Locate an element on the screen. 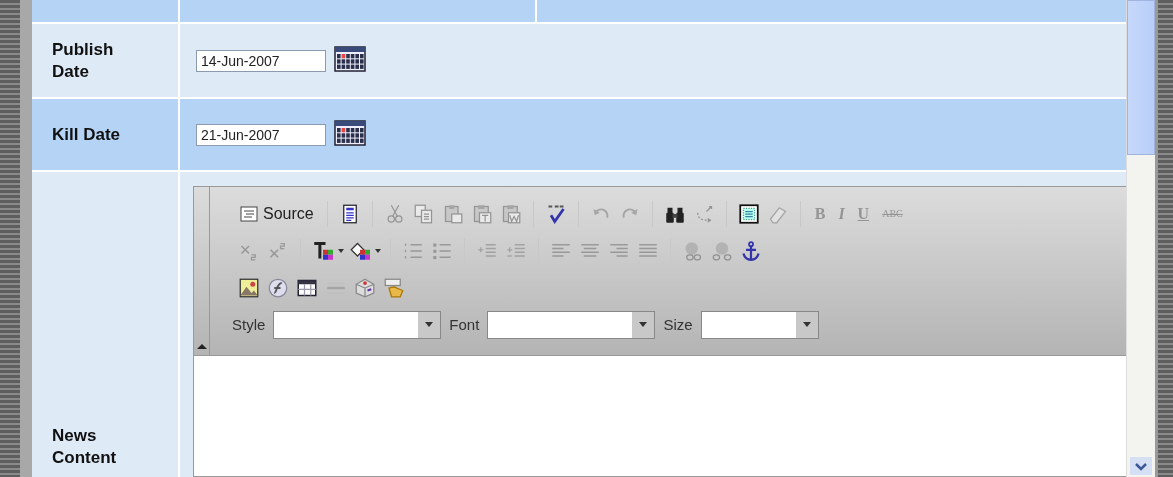  scroll-down-icon is located at coordinates (1141, 466).